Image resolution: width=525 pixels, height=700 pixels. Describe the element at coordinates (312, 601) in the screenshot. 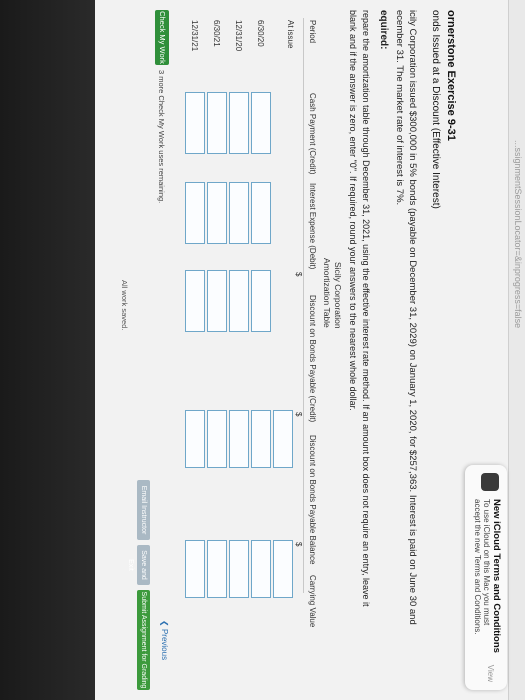

I see `header-carrying-value: Carrying Value` at that location.